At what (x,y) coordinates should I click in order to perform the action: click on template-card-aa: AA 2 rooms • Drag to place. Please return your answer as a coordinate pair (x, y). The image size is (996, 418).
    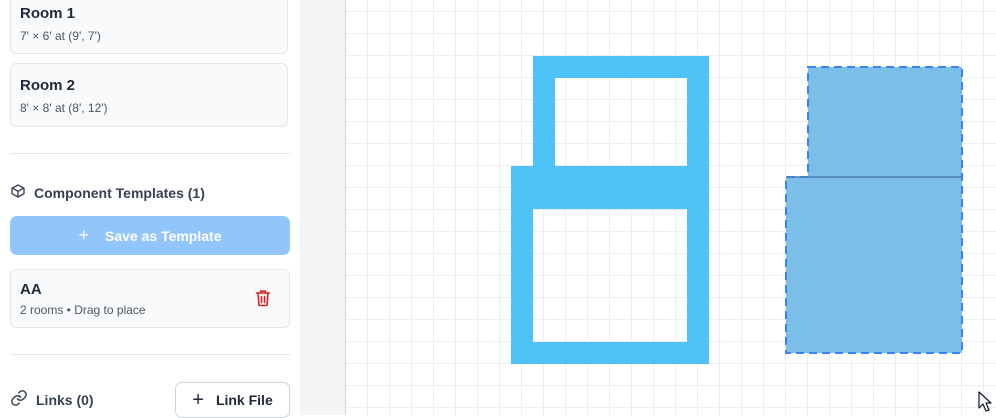
    Looking at the image, I should click on (150, 298).